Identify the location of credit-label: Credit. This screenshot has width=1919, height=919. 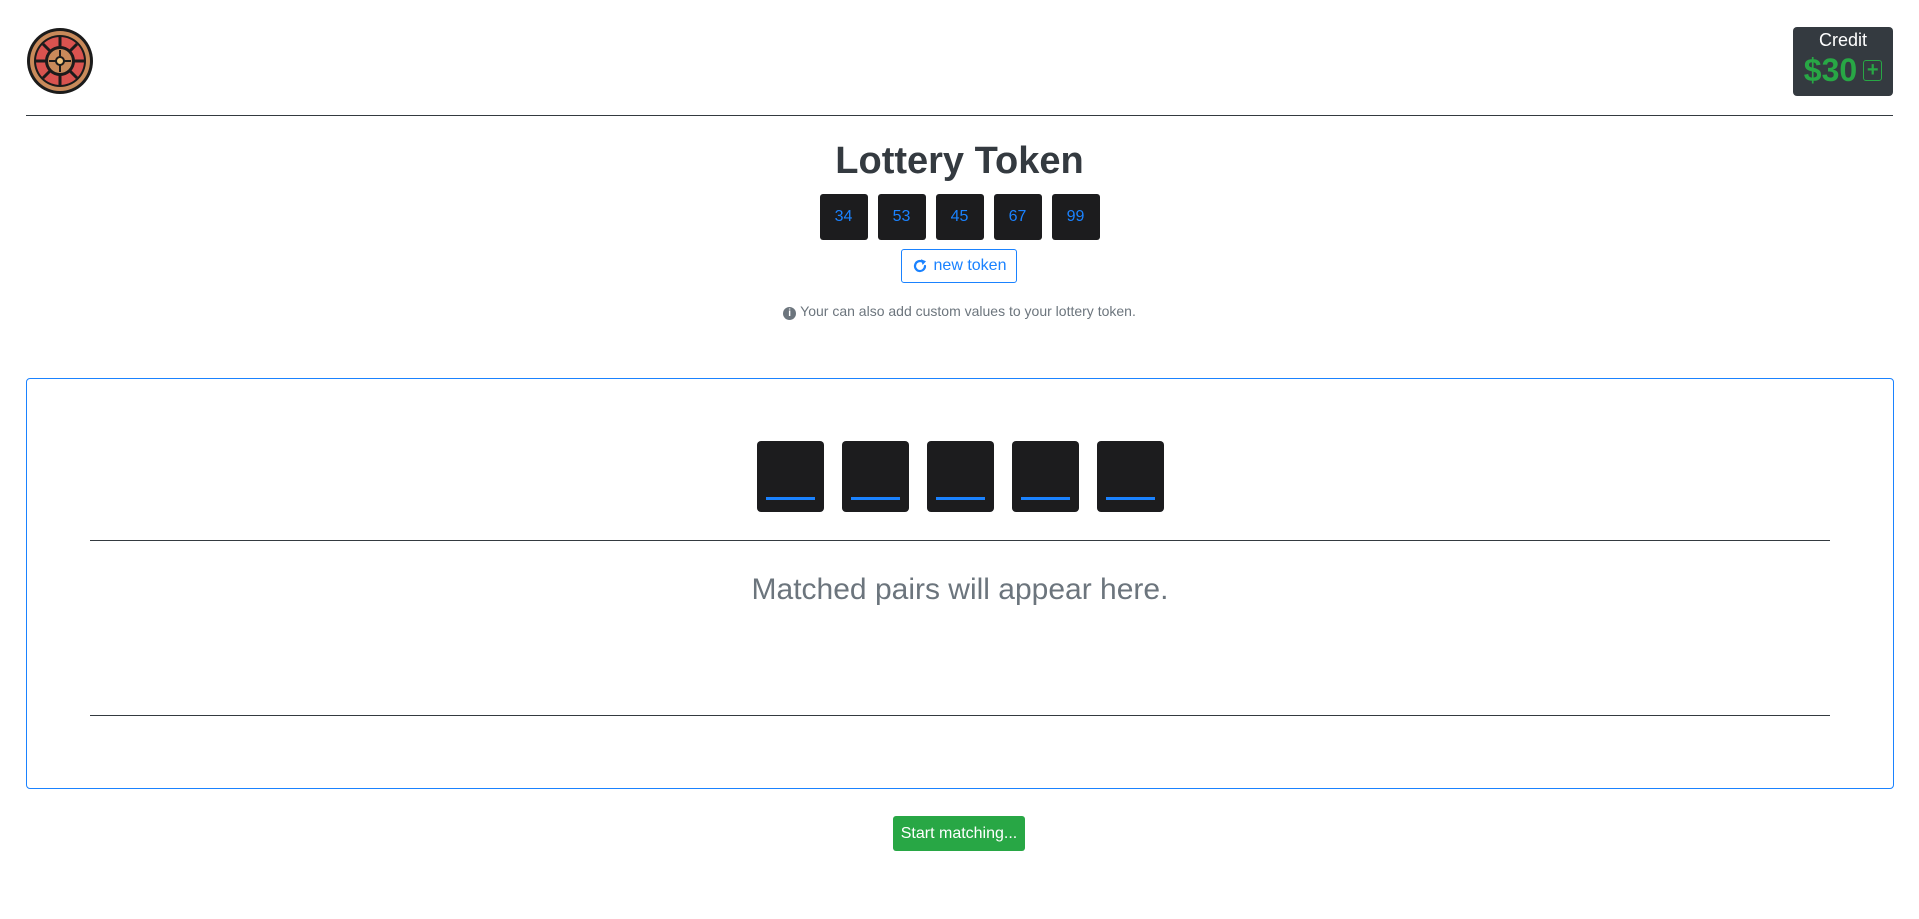
(1842, 40).